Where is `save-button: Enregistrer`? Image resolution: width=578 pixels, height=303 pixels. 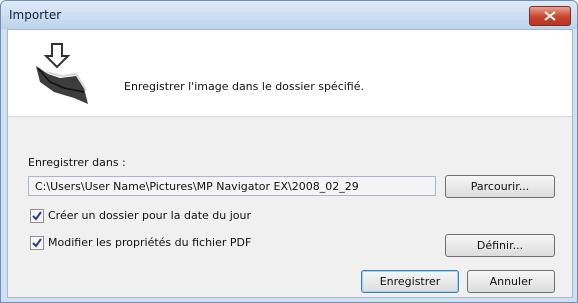
save-button: Enregistrer is located at coordinates (410, 281).